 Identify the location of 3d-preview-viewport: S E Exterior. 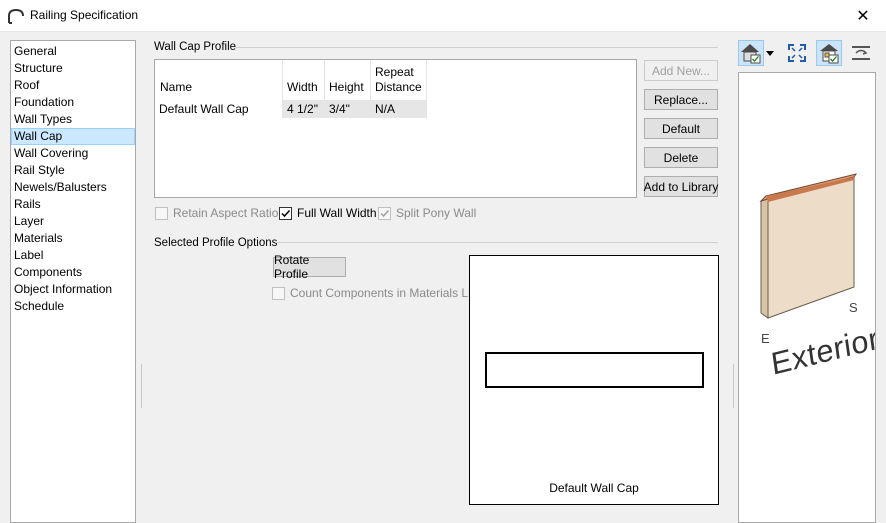
(807, 297).